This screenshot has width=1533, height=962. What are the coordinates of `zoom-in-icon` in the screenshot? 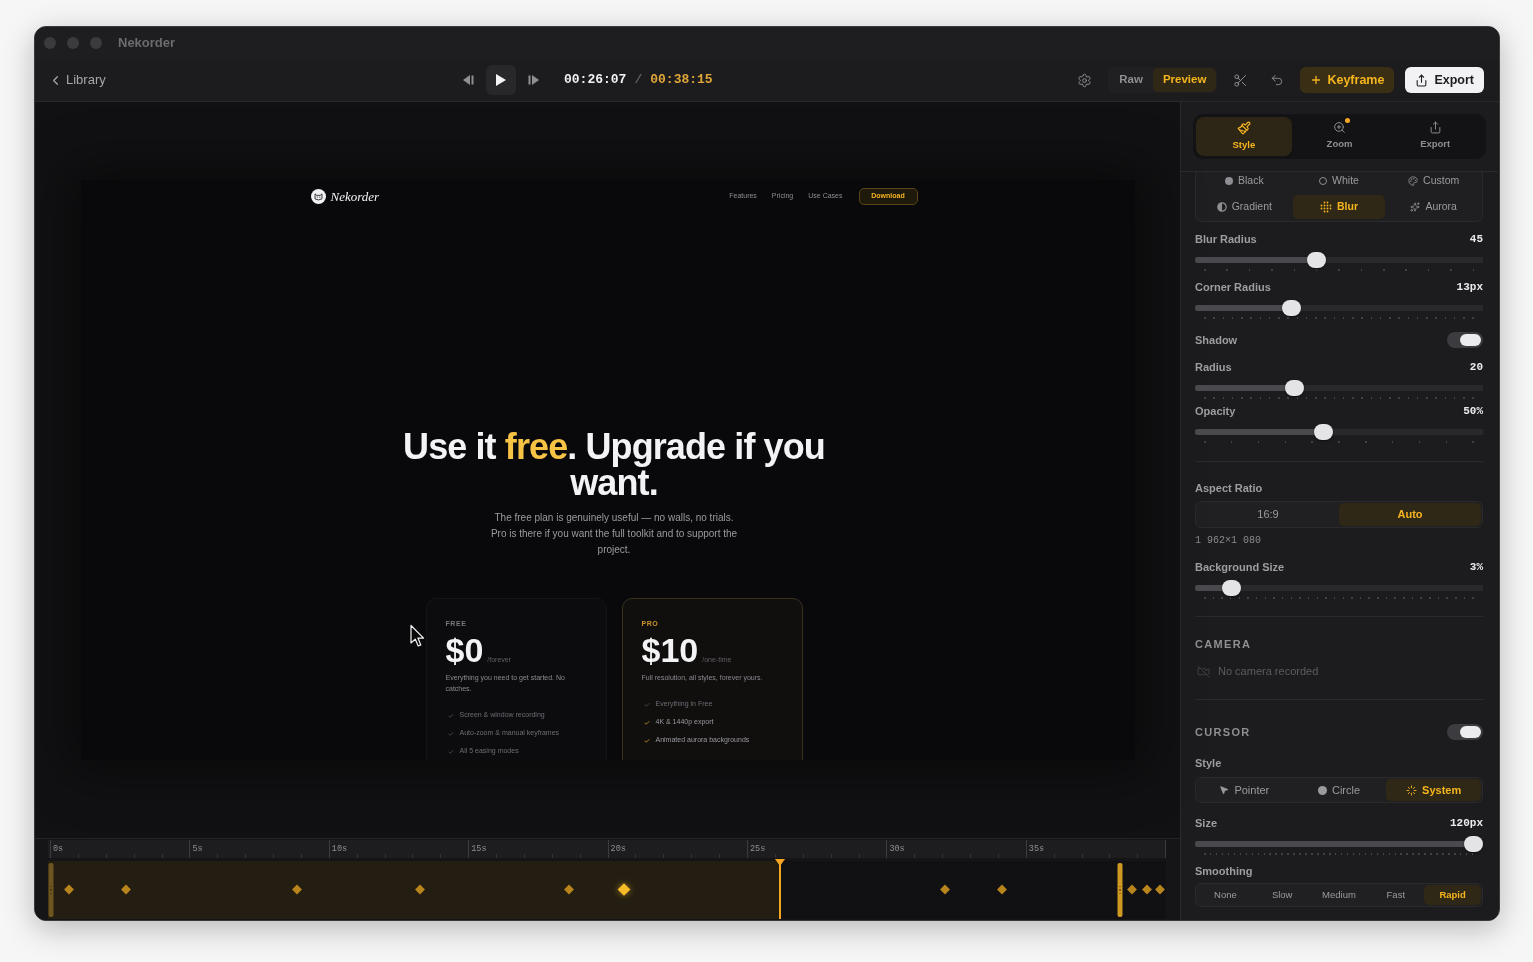 It's located at (1339, 128).